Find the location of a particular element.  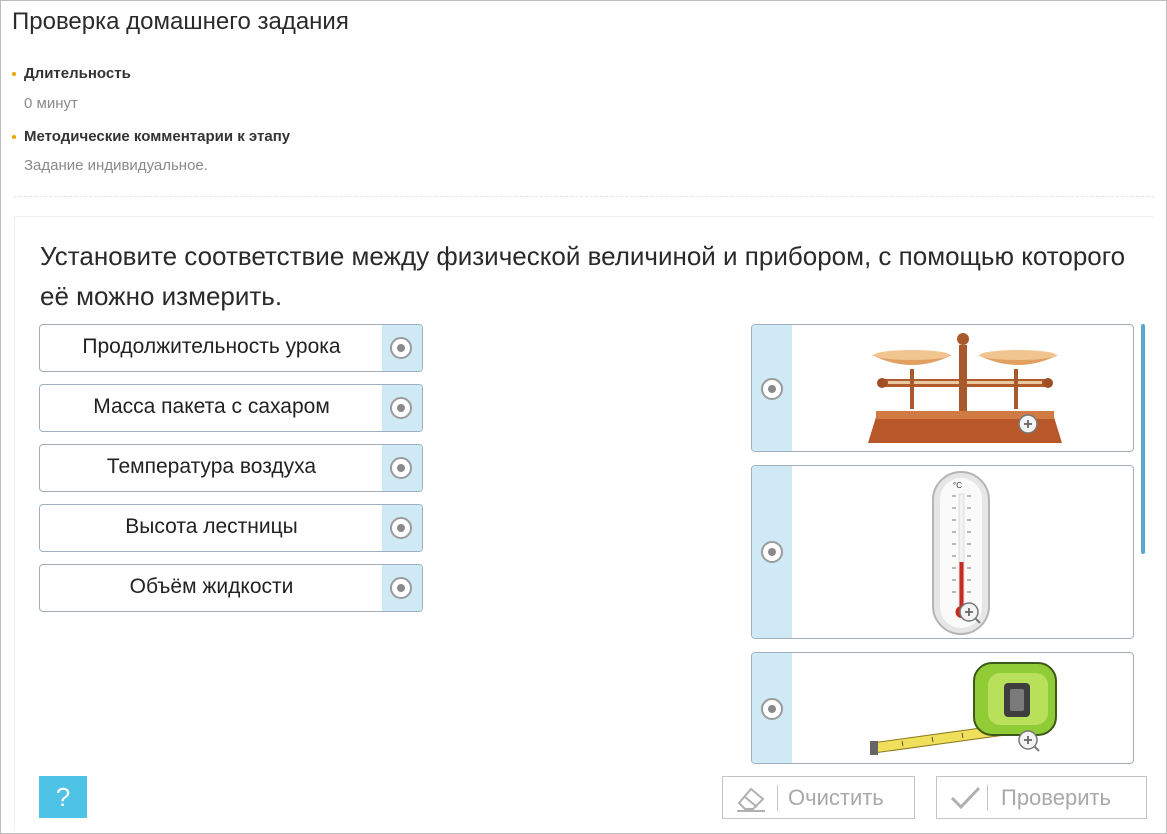

right-item-thermometer: °C is located at coordinates (942, 552).